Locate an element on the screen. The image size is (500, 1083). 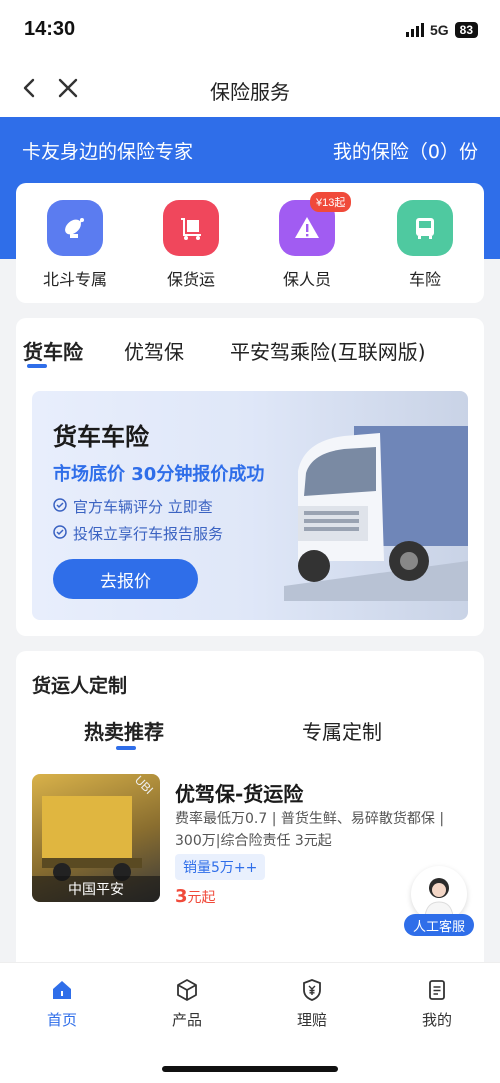
customer-service-label: 人工客服 is located at coordinates (439, 925).